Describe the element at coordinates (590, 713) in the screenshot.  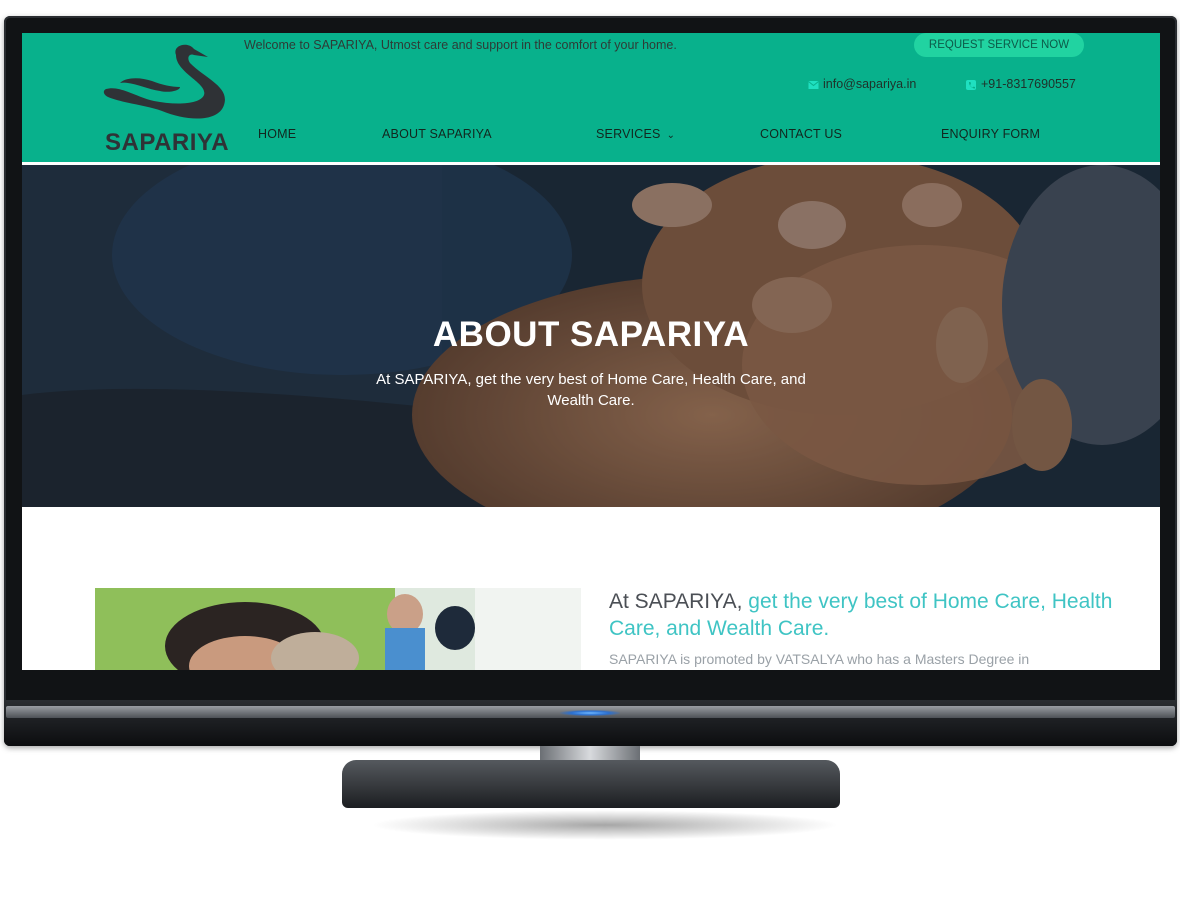
I see `tv-power-led` at that location.